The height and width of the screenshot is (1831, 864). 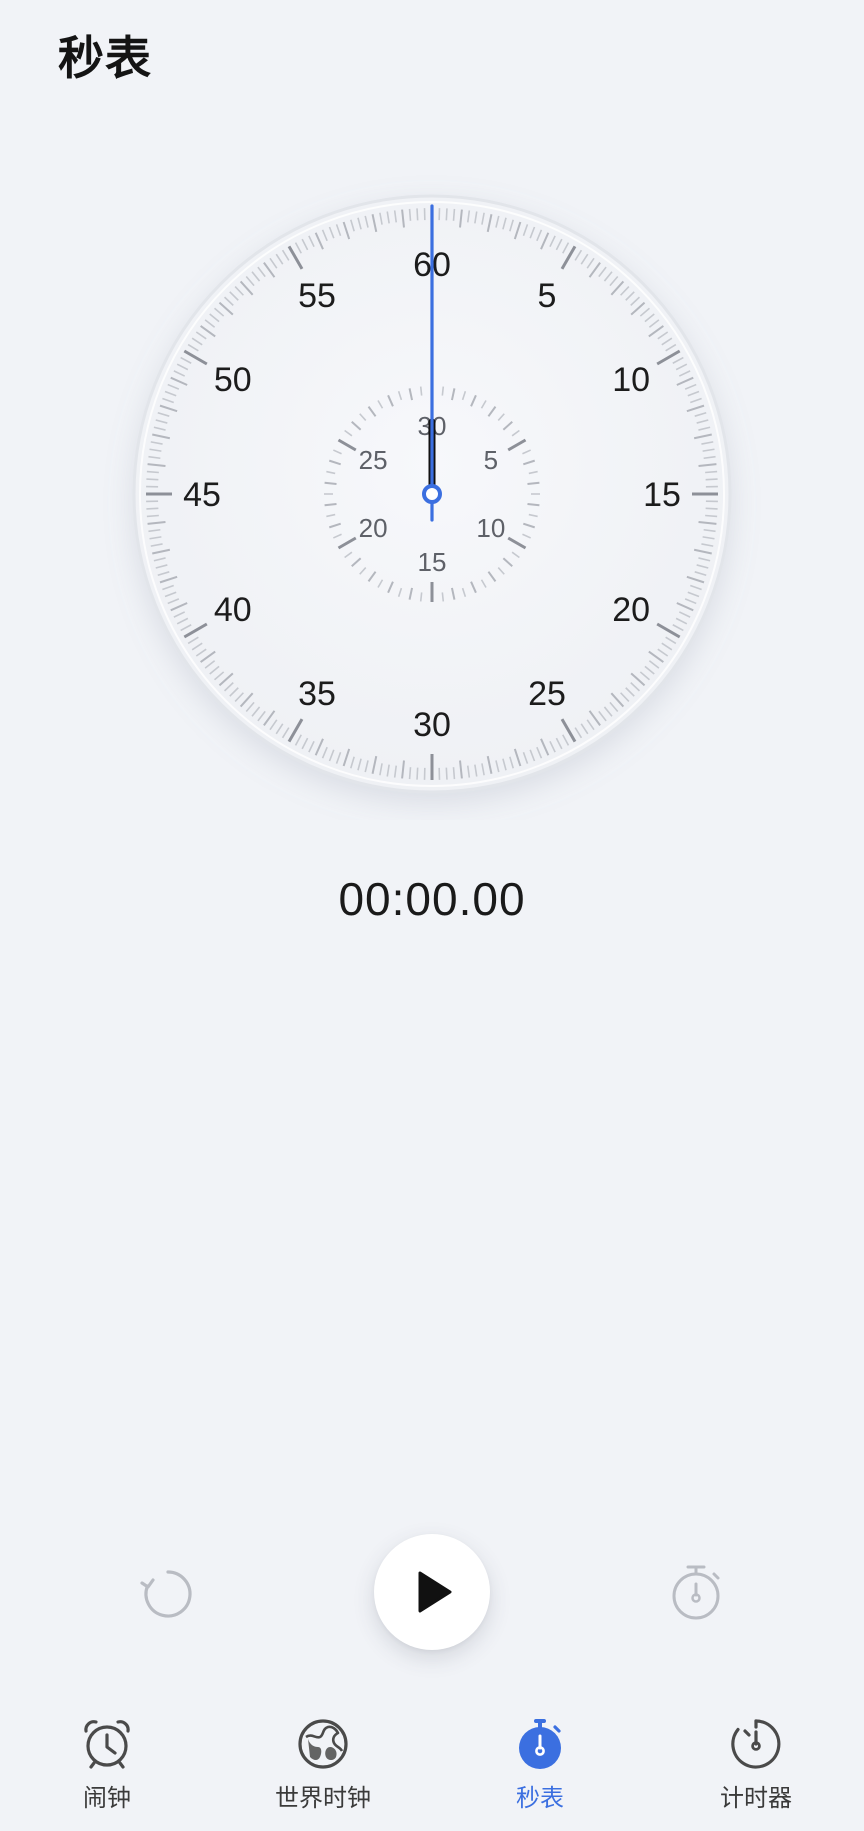 I want to click on tab-label-world-clock: 世界时钟, so click(x=323, y=1798).